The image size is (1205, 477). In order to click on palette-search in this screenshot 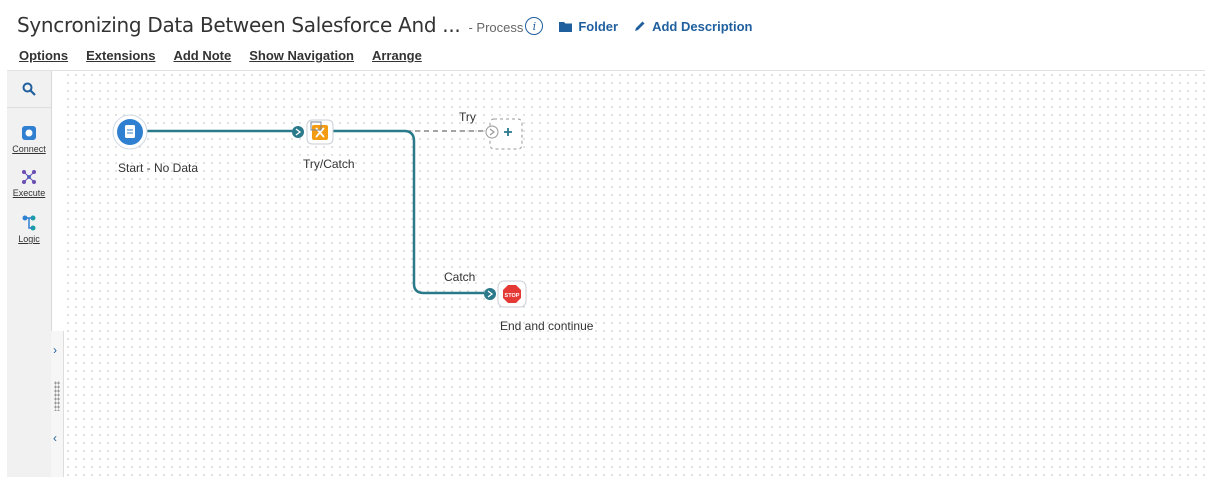, I will do `click(29, 89)`.